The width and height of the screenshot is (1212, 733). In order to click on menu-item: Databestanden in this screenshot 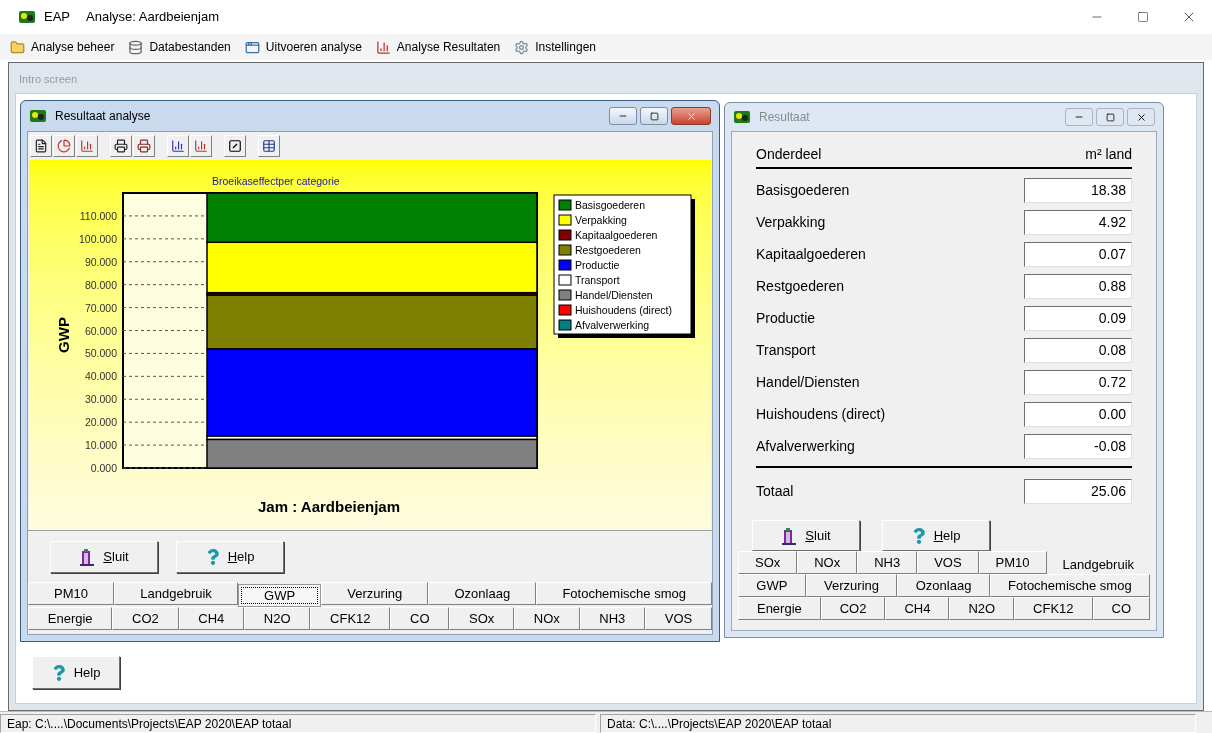, I will do `click(179, 47)`.